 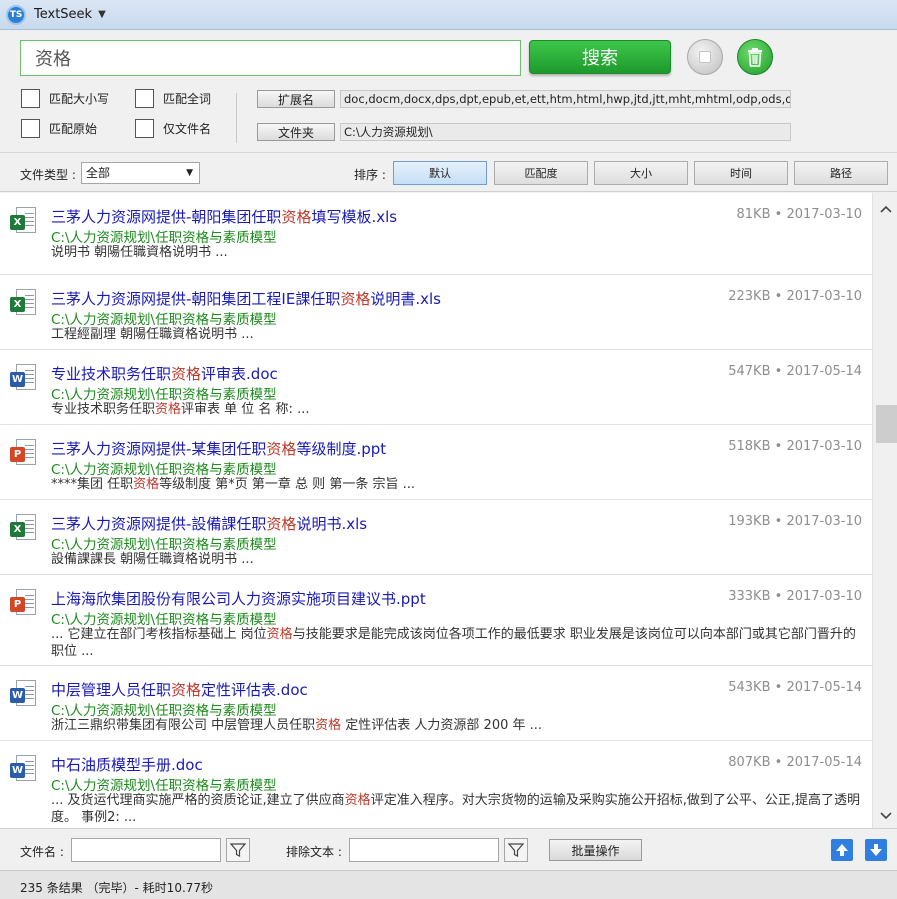 I want to click on trash-icon, so click(x=755, y=57).